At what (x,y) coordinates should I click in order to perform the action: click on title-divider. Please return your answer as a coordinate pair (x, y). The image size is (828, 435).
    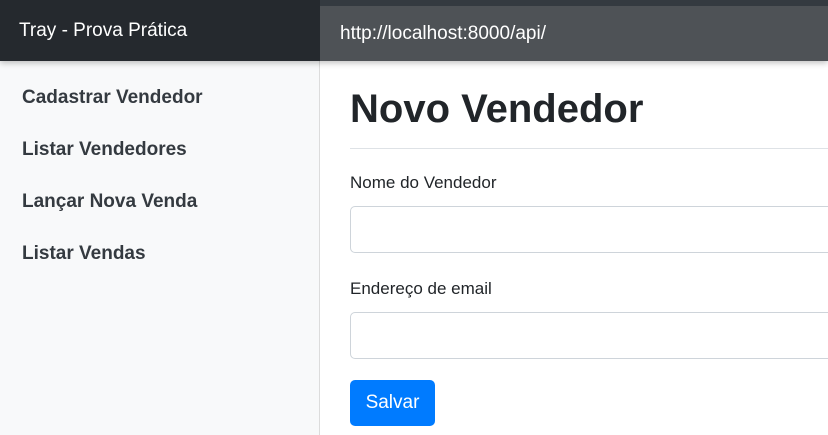
    Looking at the image, I should click on (589, 148).